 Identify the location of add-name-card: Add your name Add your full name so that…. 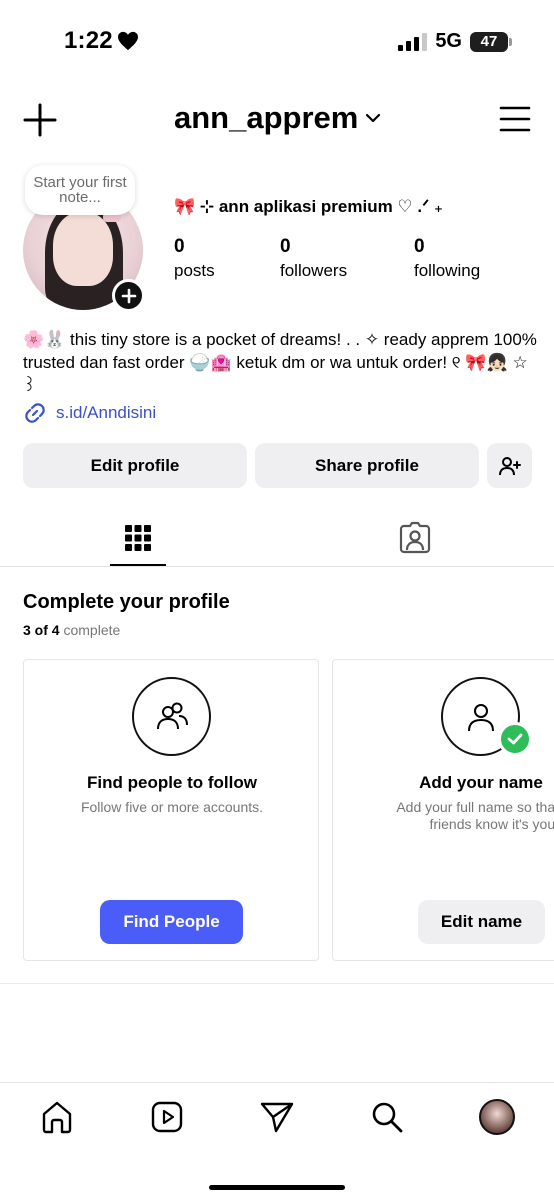
(443, 810).